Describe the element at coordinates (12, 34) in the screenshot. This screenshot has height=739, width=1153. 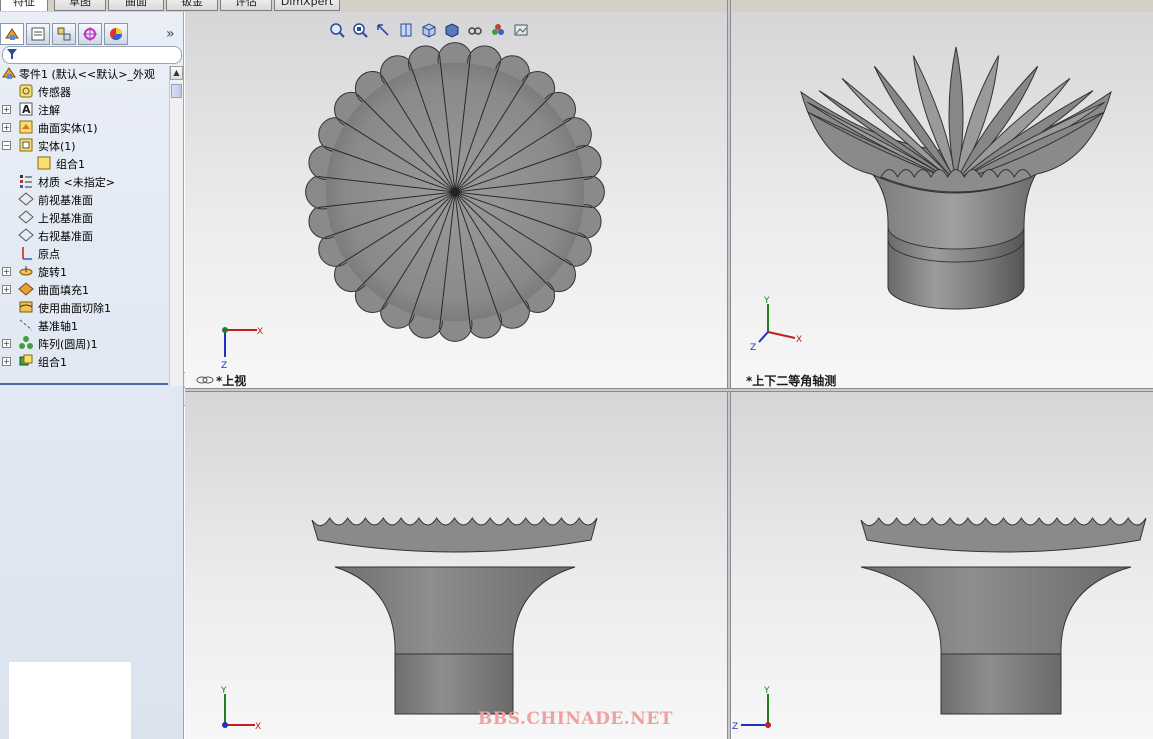
I see `feature-manager-tab` at that location.